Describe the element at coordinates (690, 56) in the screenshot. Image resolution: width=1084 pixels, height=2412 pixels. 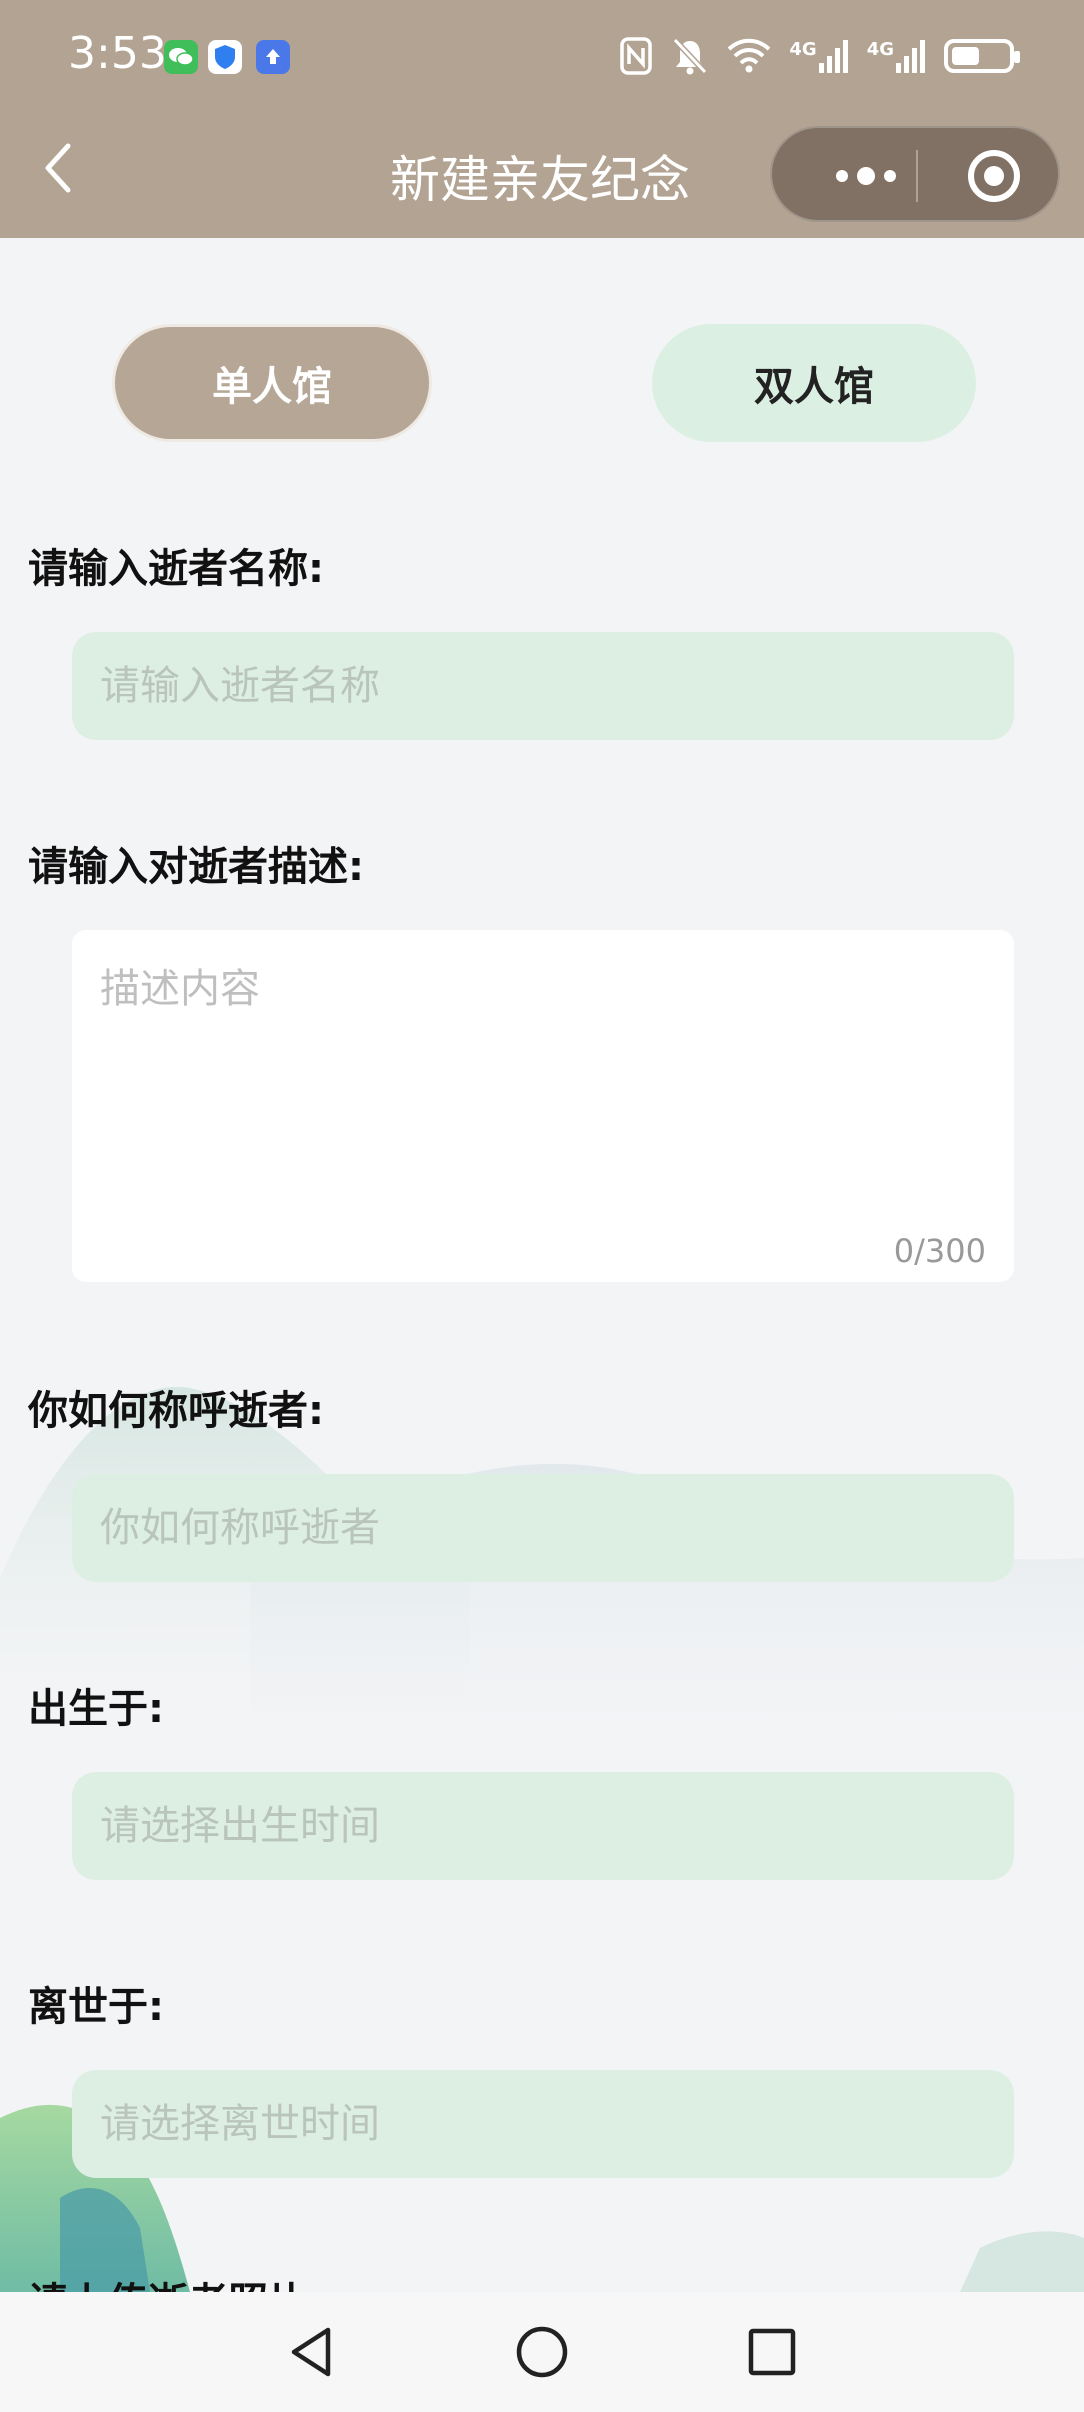
I see `bell-muted-icon` at that location.